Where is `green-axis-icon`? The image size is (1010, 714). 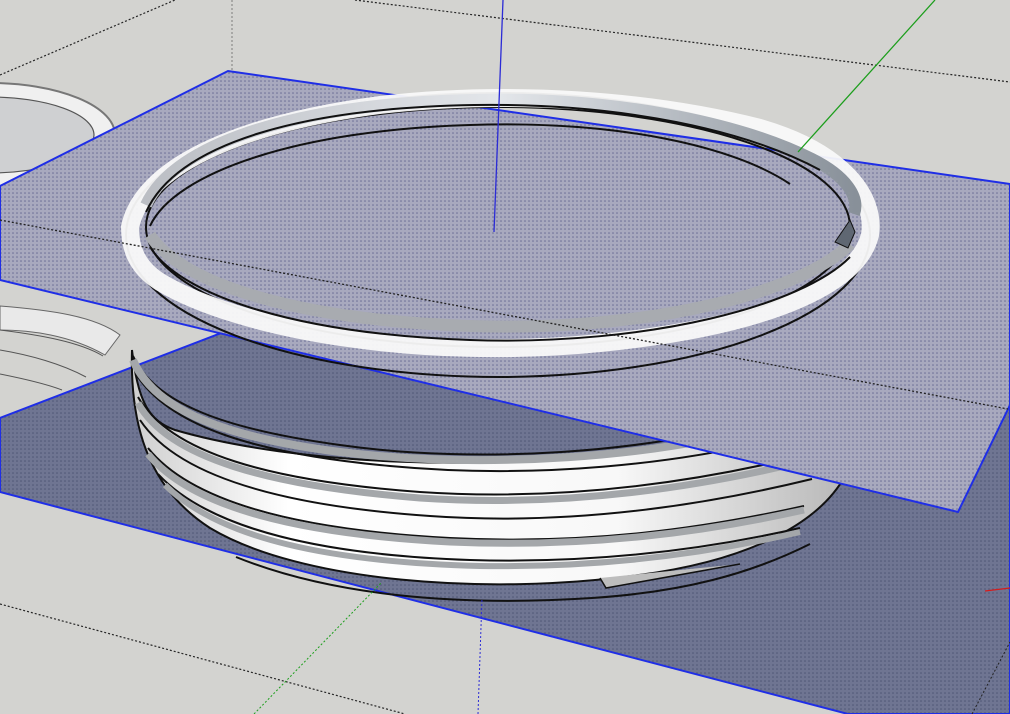 green-axis-icon is located at coordinates (866, 76).